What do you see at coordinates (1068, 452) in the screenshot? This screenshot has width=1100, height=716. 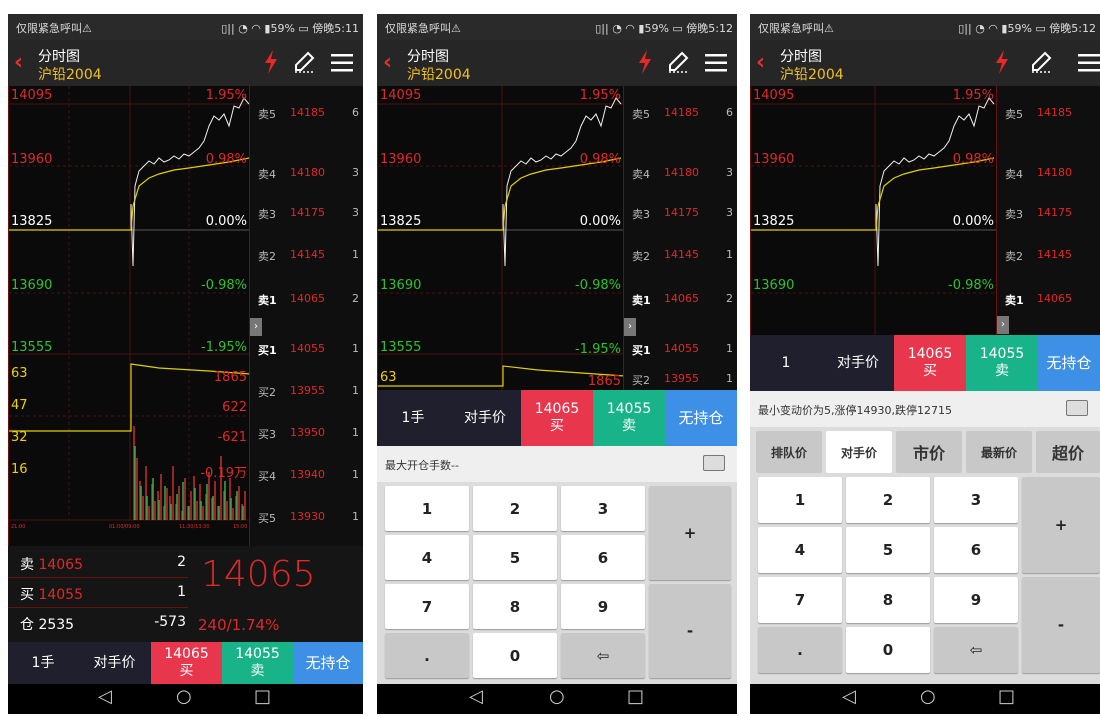 I see `tab-over-price: 超价` at bounding box center [1068, 452].